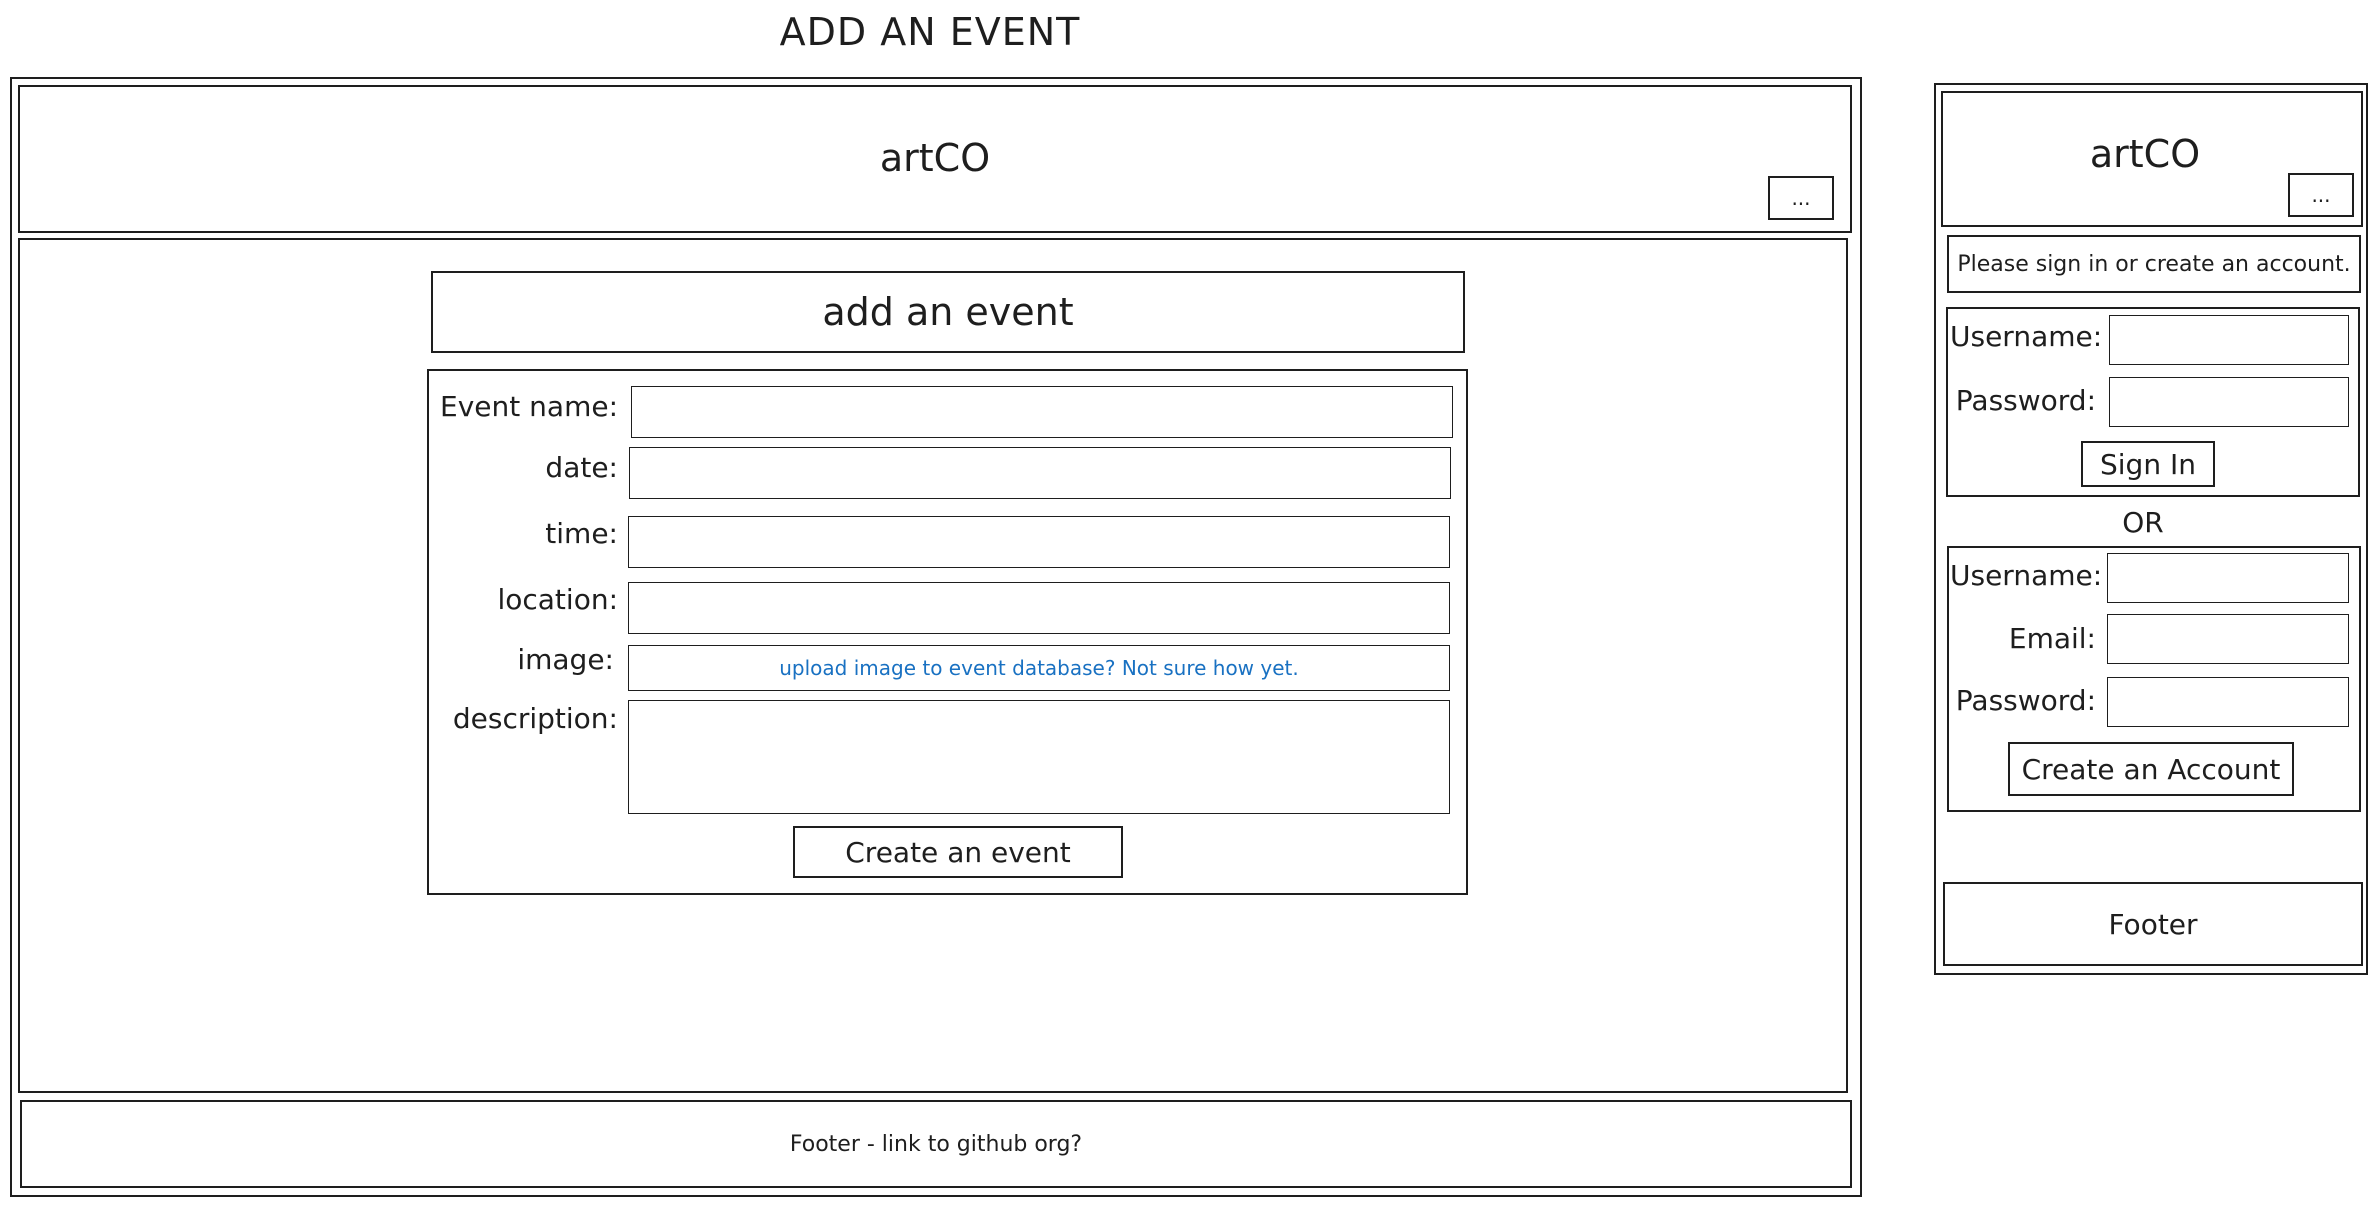 Image resolution: width=2378 pixels, height=1205 pixels. Describe the element at coordinates (1039, 757) in the screenshot. I see `description-input` at that location.